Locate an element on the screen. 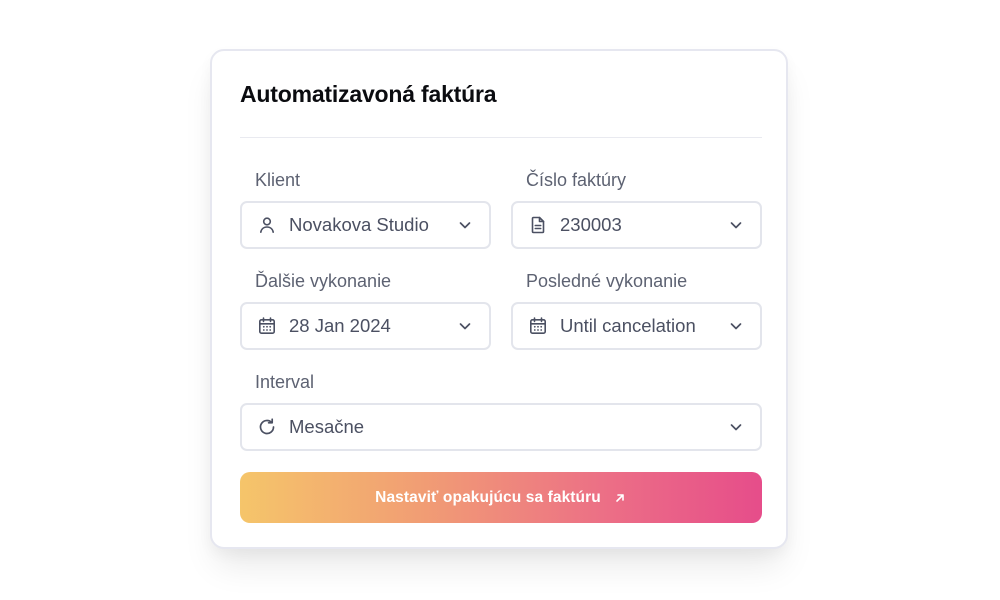 This screenshot has width=1000, height=600. invoice-number-value: 230003 is located at coordinates (591, 224).